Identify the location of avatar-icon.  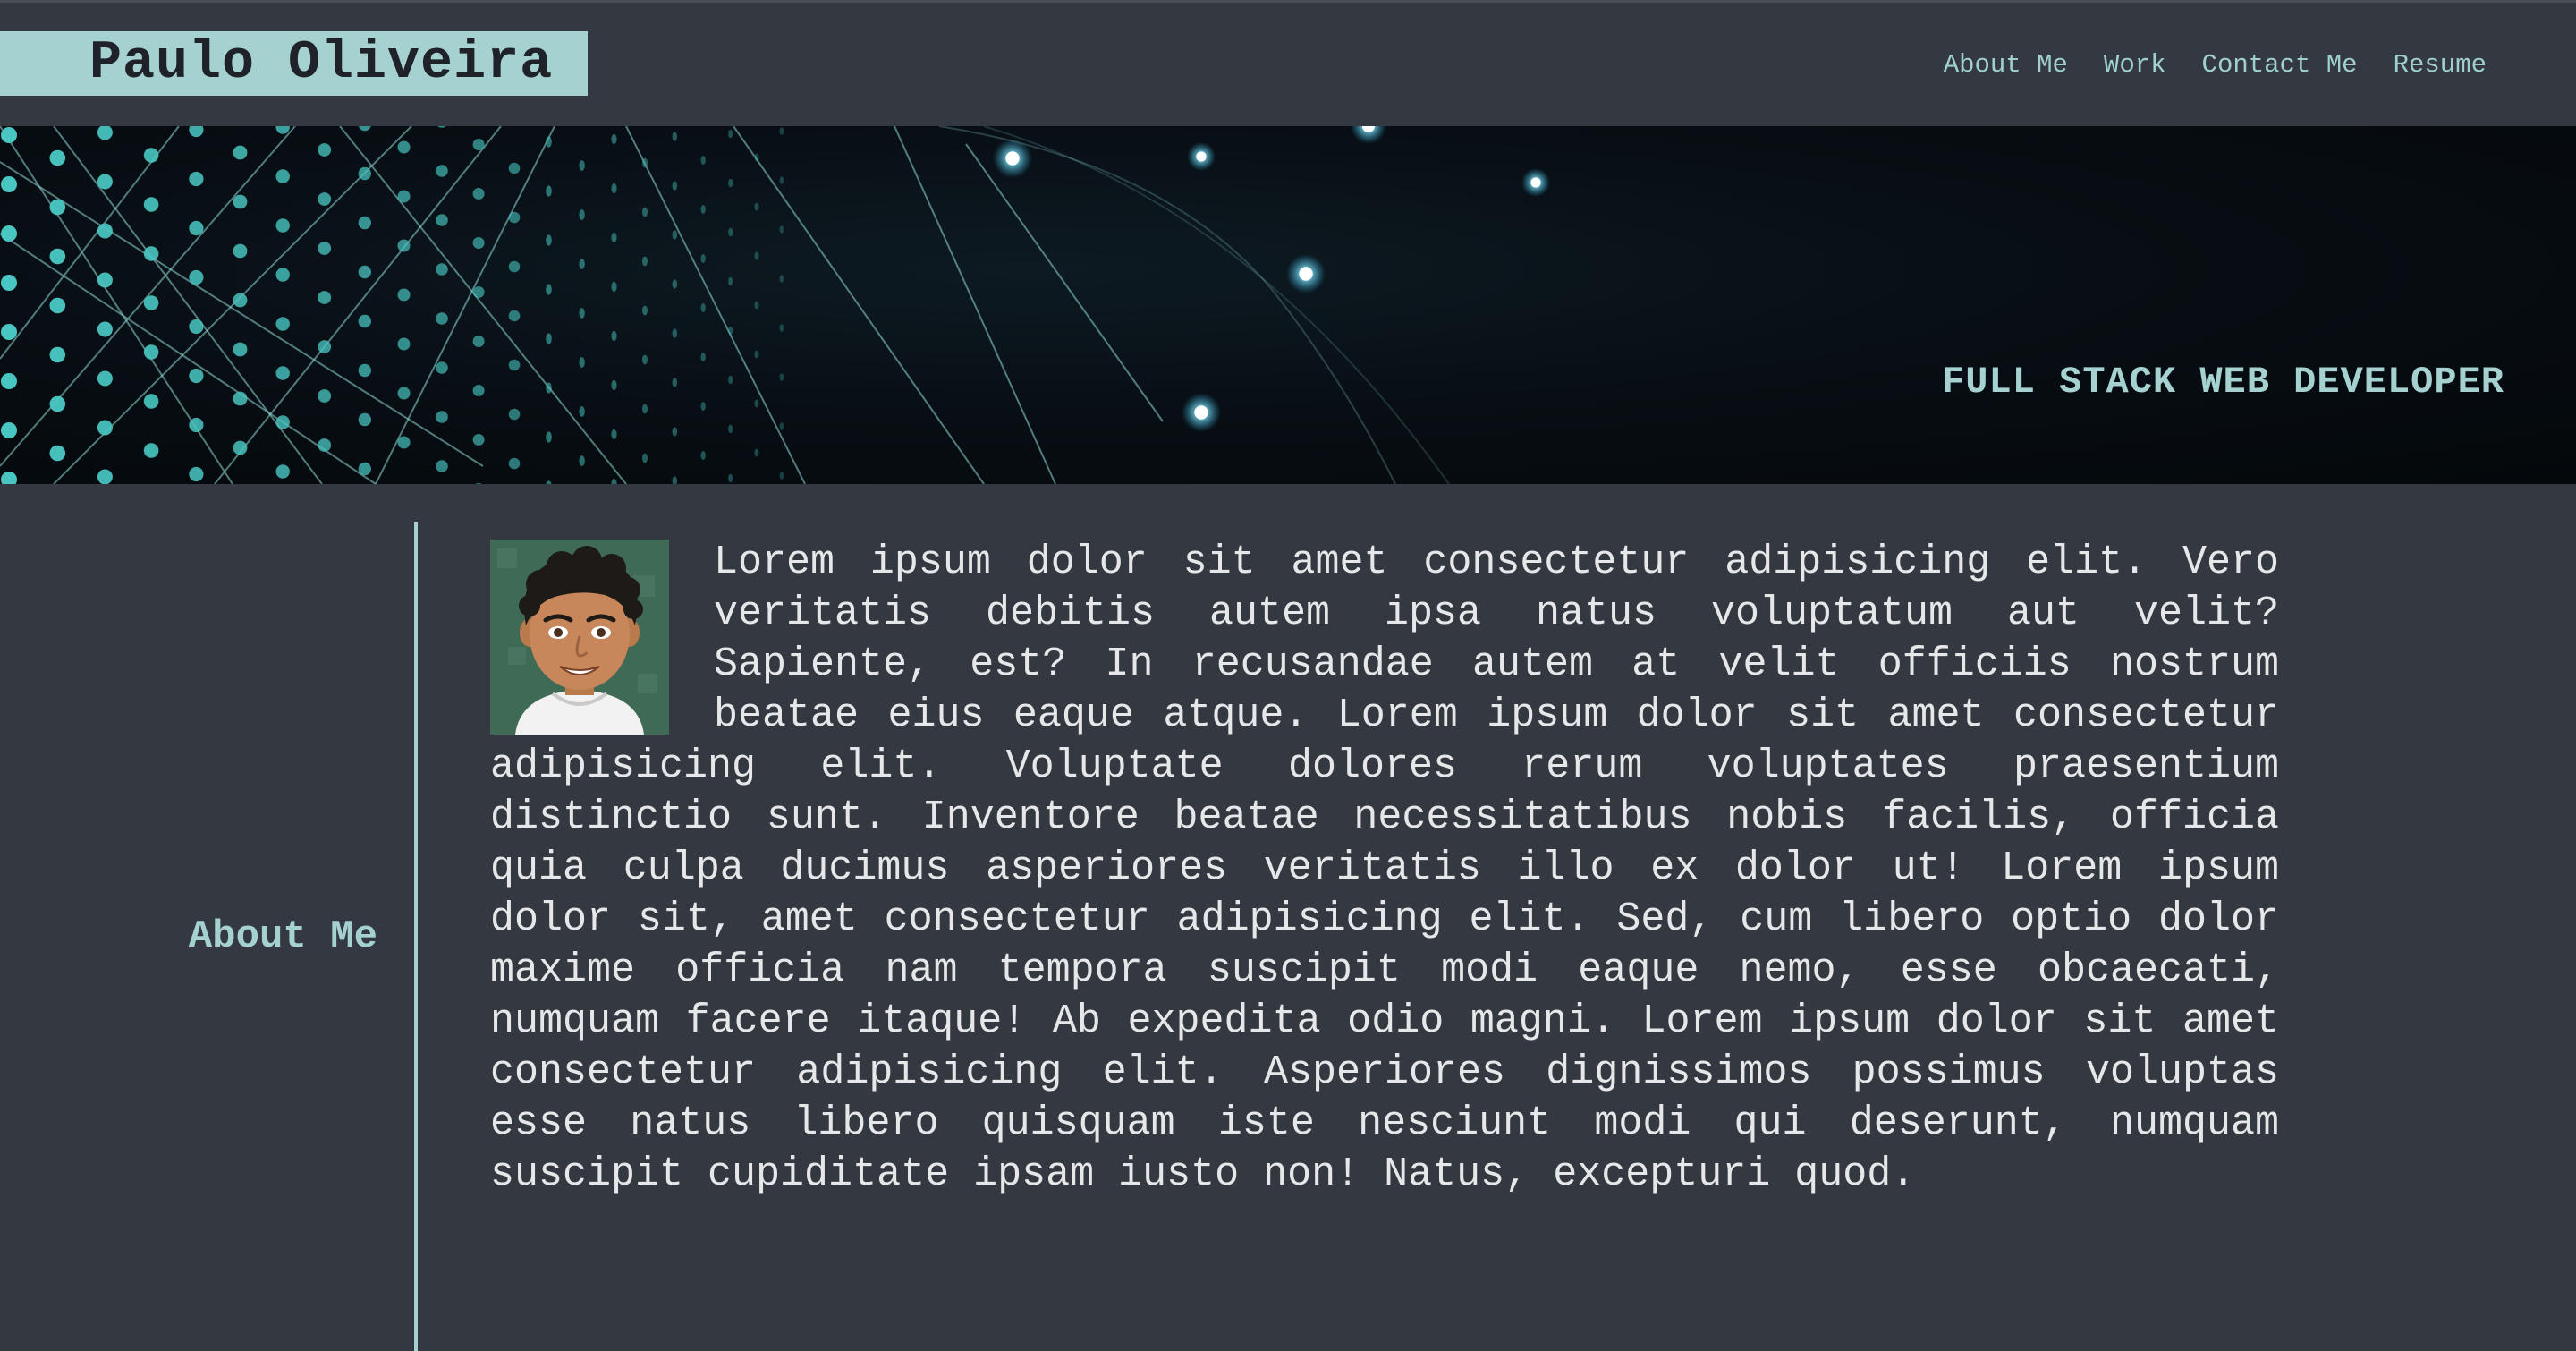
(579, 638).